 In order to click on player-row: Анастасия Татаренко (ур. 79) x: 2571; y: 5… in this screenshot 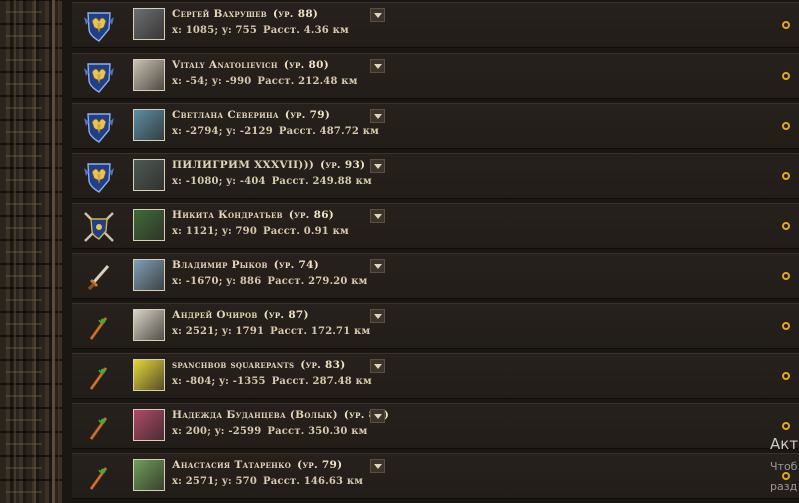, I will do `click(435, 476)`.